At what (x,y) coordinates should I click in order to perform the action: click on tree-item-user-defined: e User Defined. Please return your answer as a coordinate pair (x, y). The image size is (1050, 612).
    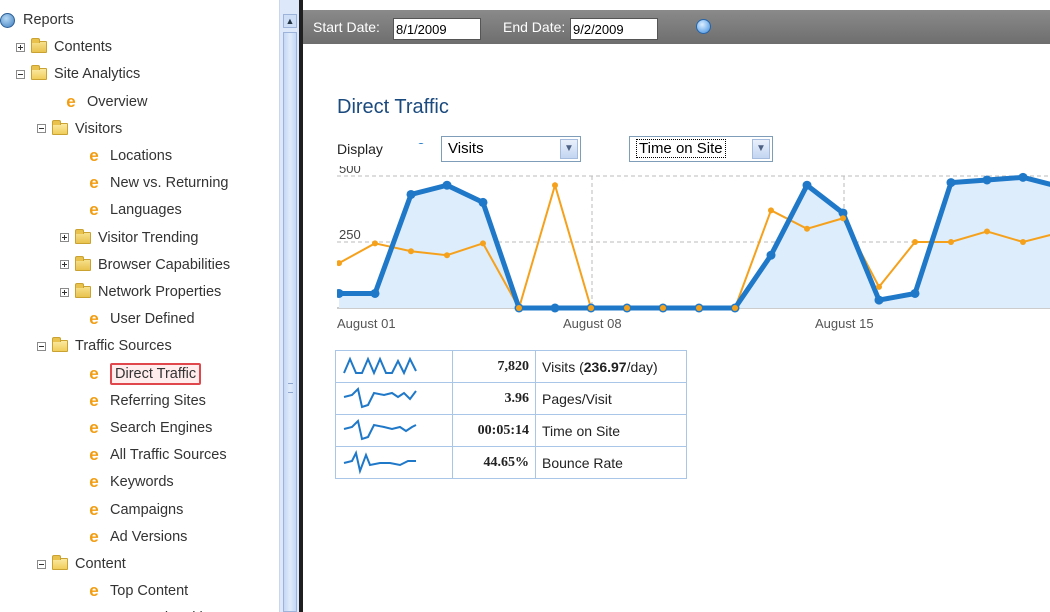
    Looking at the image, I should click on (140, 319).